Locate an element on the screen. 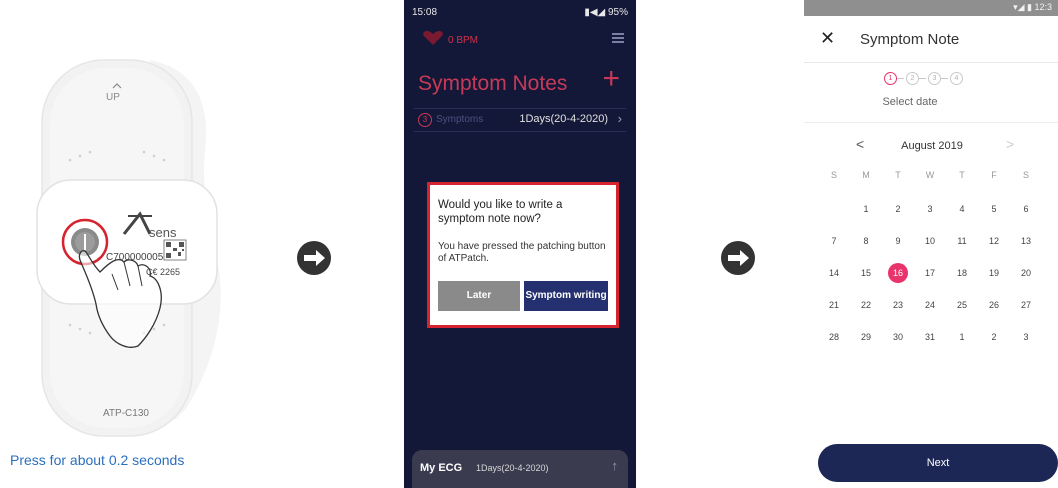  step-4: 4 is located at coordinates (956, 78).